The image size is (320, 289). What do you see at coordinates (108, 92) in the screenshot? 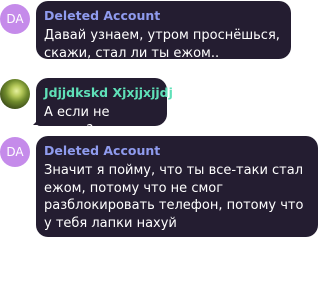
I see `sender-name: Jdjjdkskd Xjxjjxjjdj` at bounding box center [108, 92].